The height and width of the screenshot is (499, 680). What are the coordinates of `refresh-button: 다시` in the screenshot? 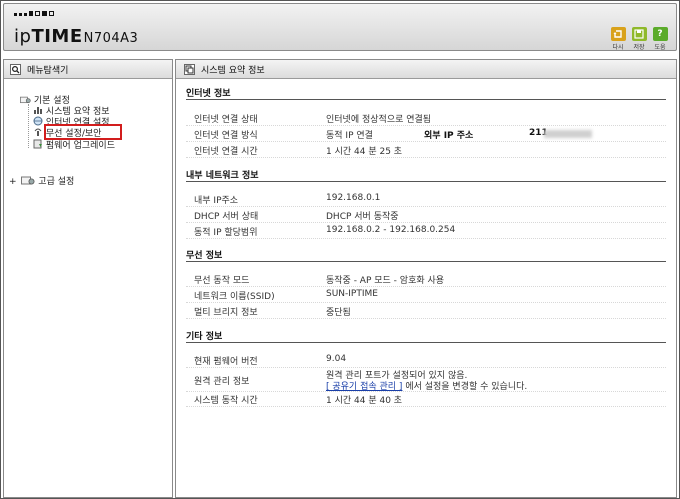 It's located at (618, 39).